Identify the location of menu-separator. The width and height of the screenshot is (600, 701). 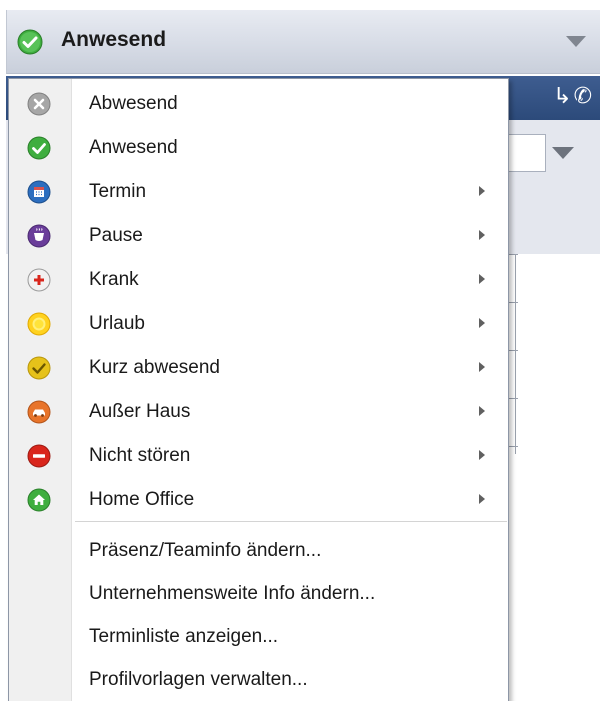
(291, 522).